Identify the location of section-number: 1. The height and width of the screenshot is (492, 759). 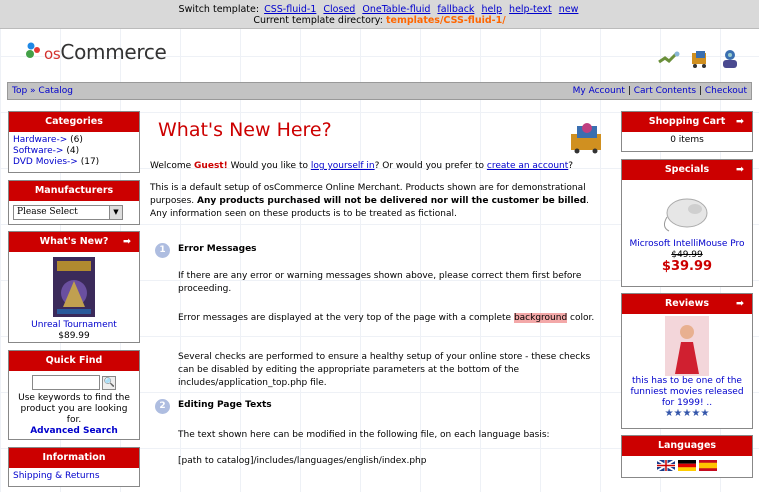
(162, 250).